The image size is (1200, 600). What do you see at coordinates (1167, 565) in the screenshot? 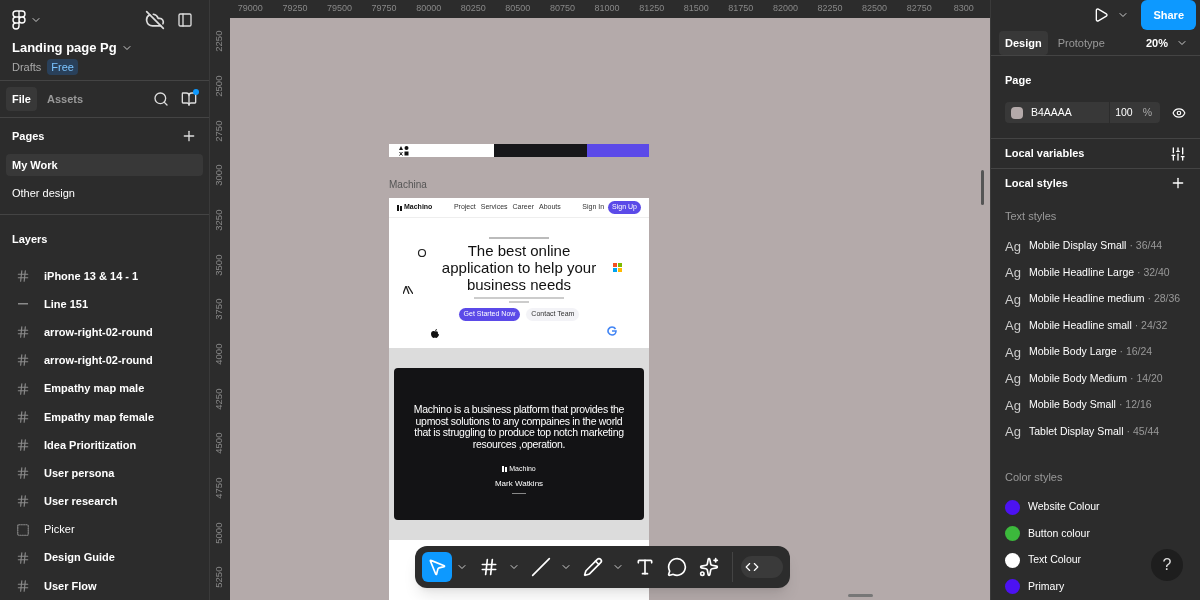
I see `help-button: ?` at bounding box center [1167, 565].